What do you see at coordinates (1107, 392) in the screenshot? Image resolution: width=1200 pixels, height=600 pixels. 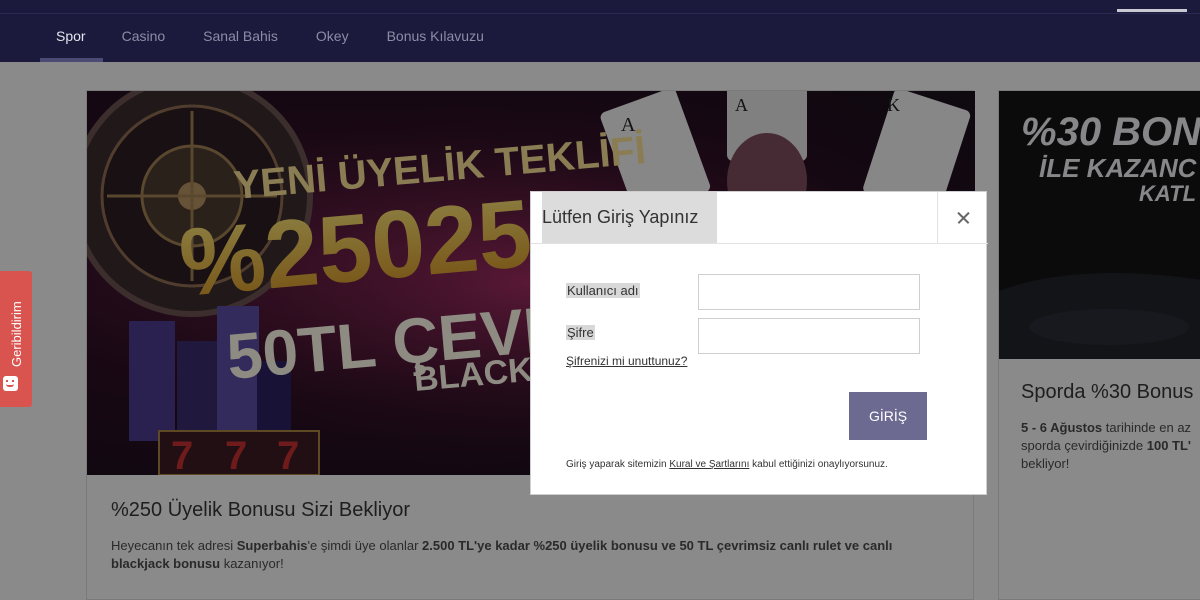 I see `side-promo-title: Sporda %30 Bonus` at bounding box center [1107, 392].